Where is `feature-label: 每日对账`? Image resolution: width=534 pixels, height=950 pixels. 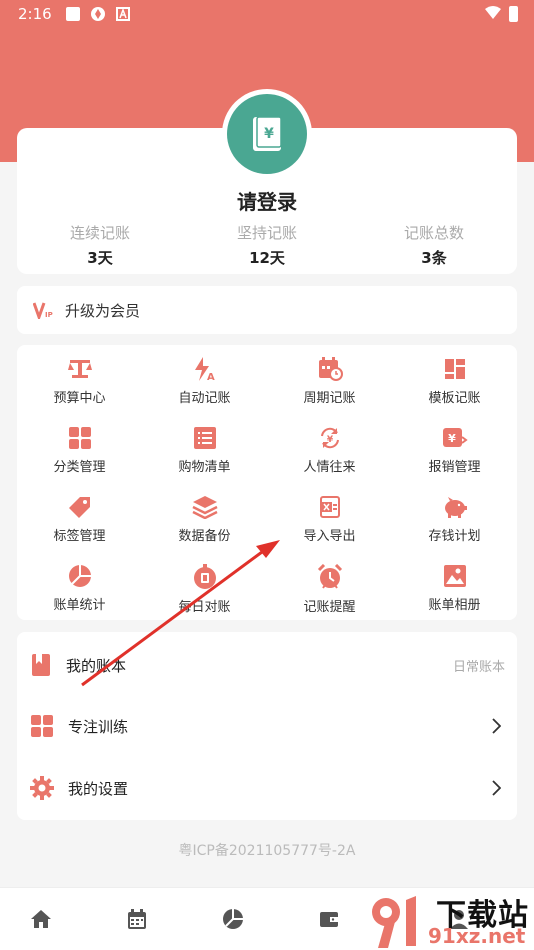 feature-label: 每日对账 is located at coordinates (204, 607).